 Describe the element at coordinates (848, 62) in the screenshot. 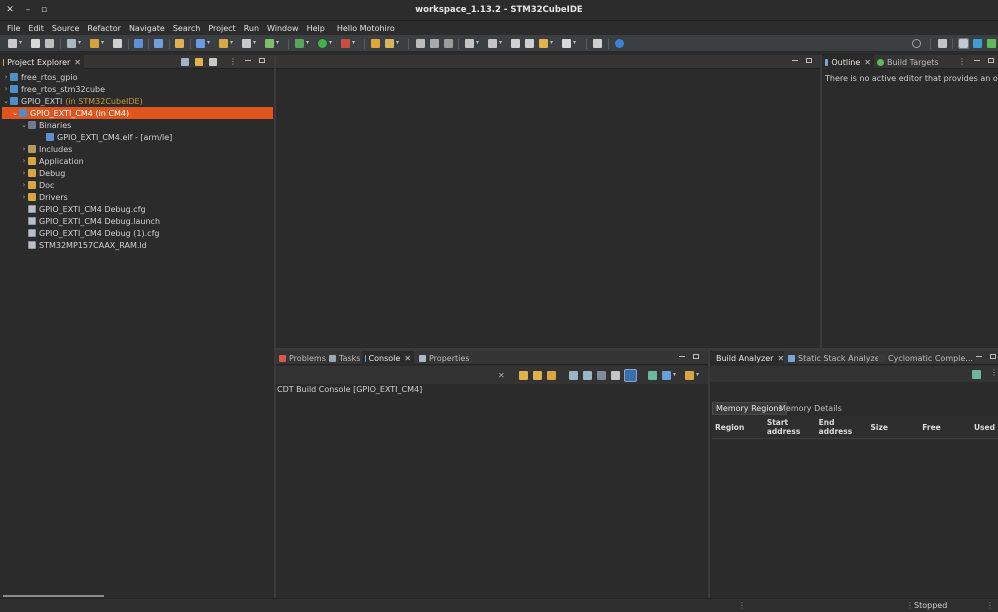

I see `tab-outline: Outline ✕` at that location.